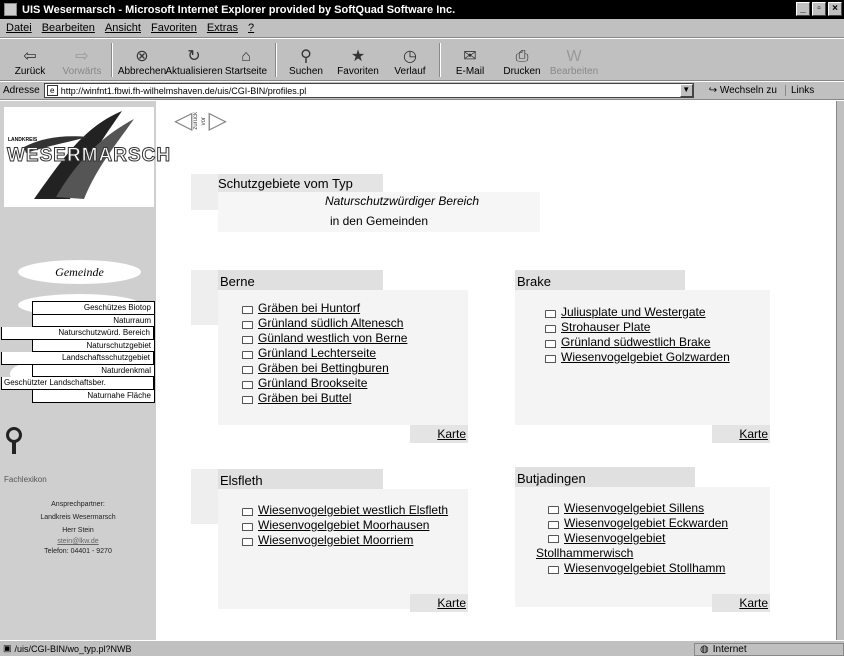 This screenshot has height=656, width=844. I want to click on type-item: Geschützes Biotop, so click(93, 308).